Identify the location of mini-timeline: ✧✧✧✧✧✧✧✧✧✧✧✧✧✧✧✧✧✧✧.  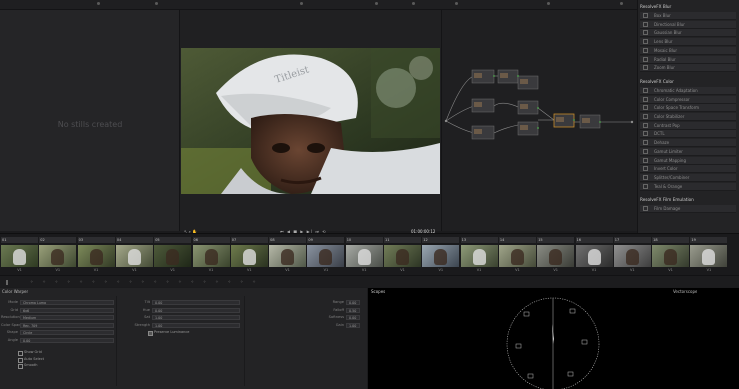
(369, 281).